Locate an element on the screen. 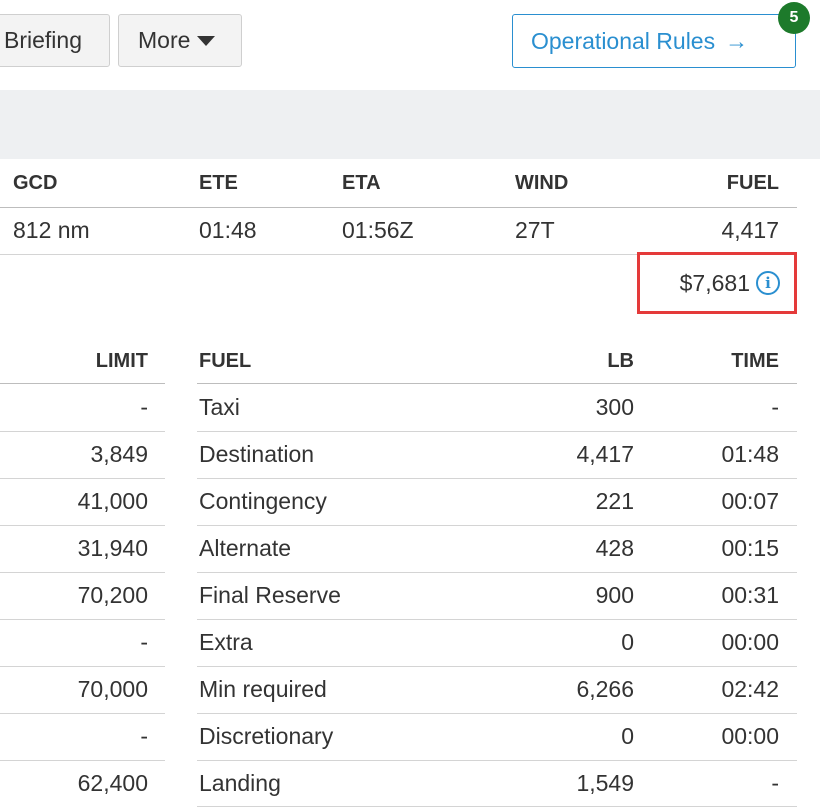 This screenshot has width=820, height=809. eta-header: ETA is located at coordinates (361, 183).